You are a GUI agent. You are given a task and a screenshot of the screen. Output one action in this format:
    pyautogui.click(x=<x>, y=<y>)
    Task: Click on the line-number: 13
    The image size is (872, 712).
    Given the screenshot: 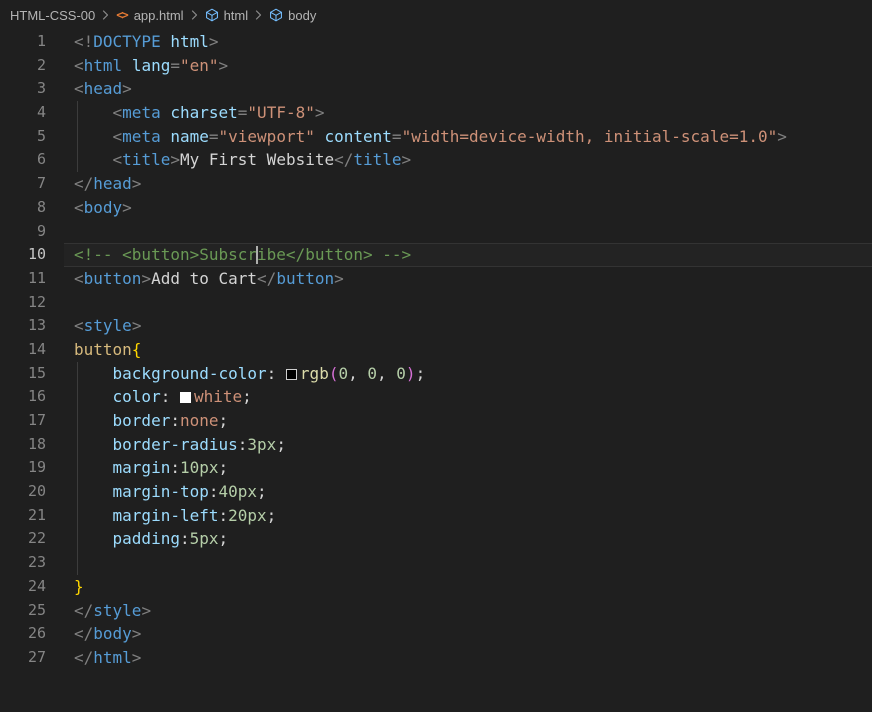 What is the action you would take?
    pyautogui.click(x=23, y=326)
    